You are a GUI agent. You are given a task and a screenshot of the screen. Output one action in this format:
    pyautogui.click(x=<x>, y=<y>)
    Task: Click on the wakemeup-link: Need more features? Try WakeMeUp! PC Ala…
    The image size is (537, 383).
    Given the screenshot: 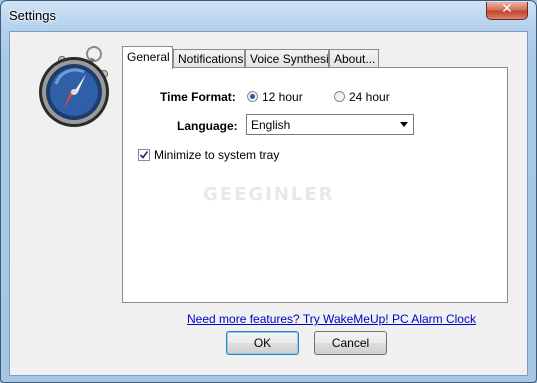 What is the action you would take?
    pyautogui.click(x=331, y=319)
    